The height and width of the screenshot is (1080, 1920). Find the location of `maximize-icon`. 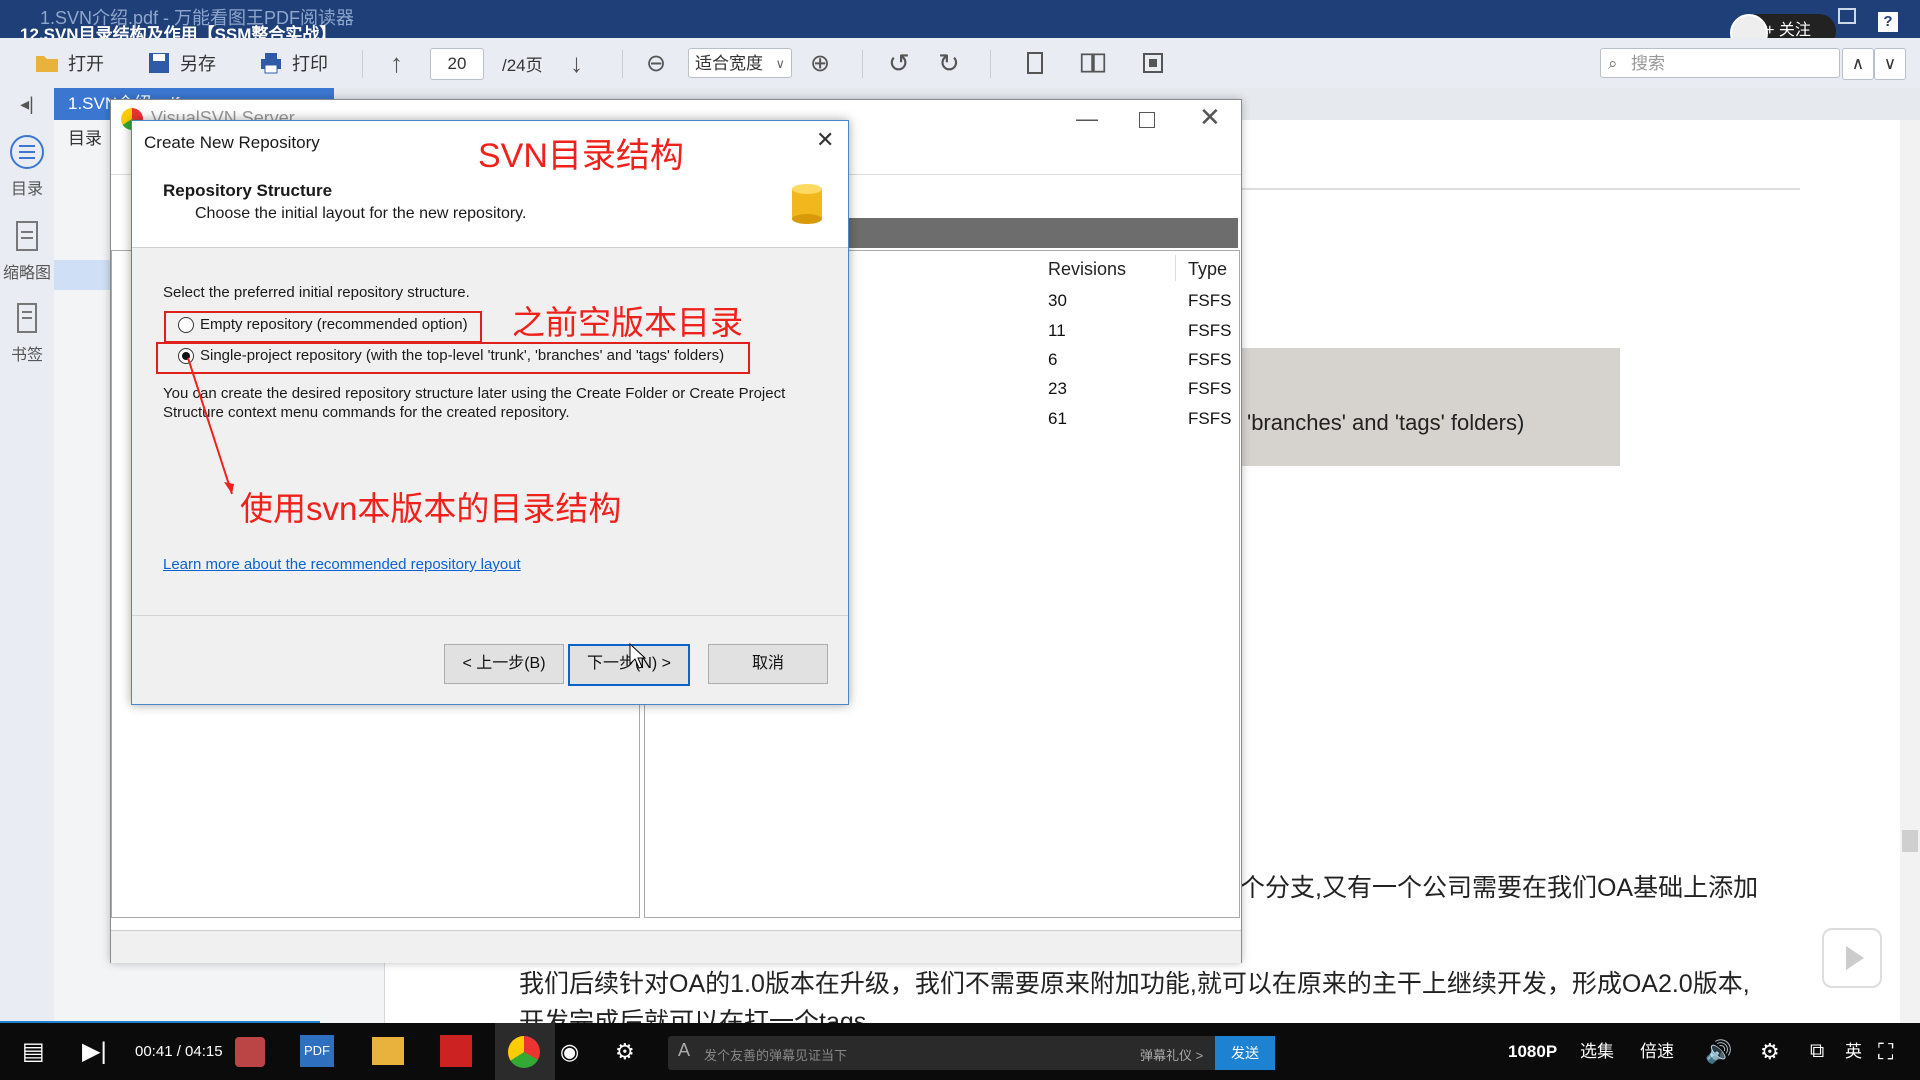

maximize-icon is located at coordinates (1147, 120).